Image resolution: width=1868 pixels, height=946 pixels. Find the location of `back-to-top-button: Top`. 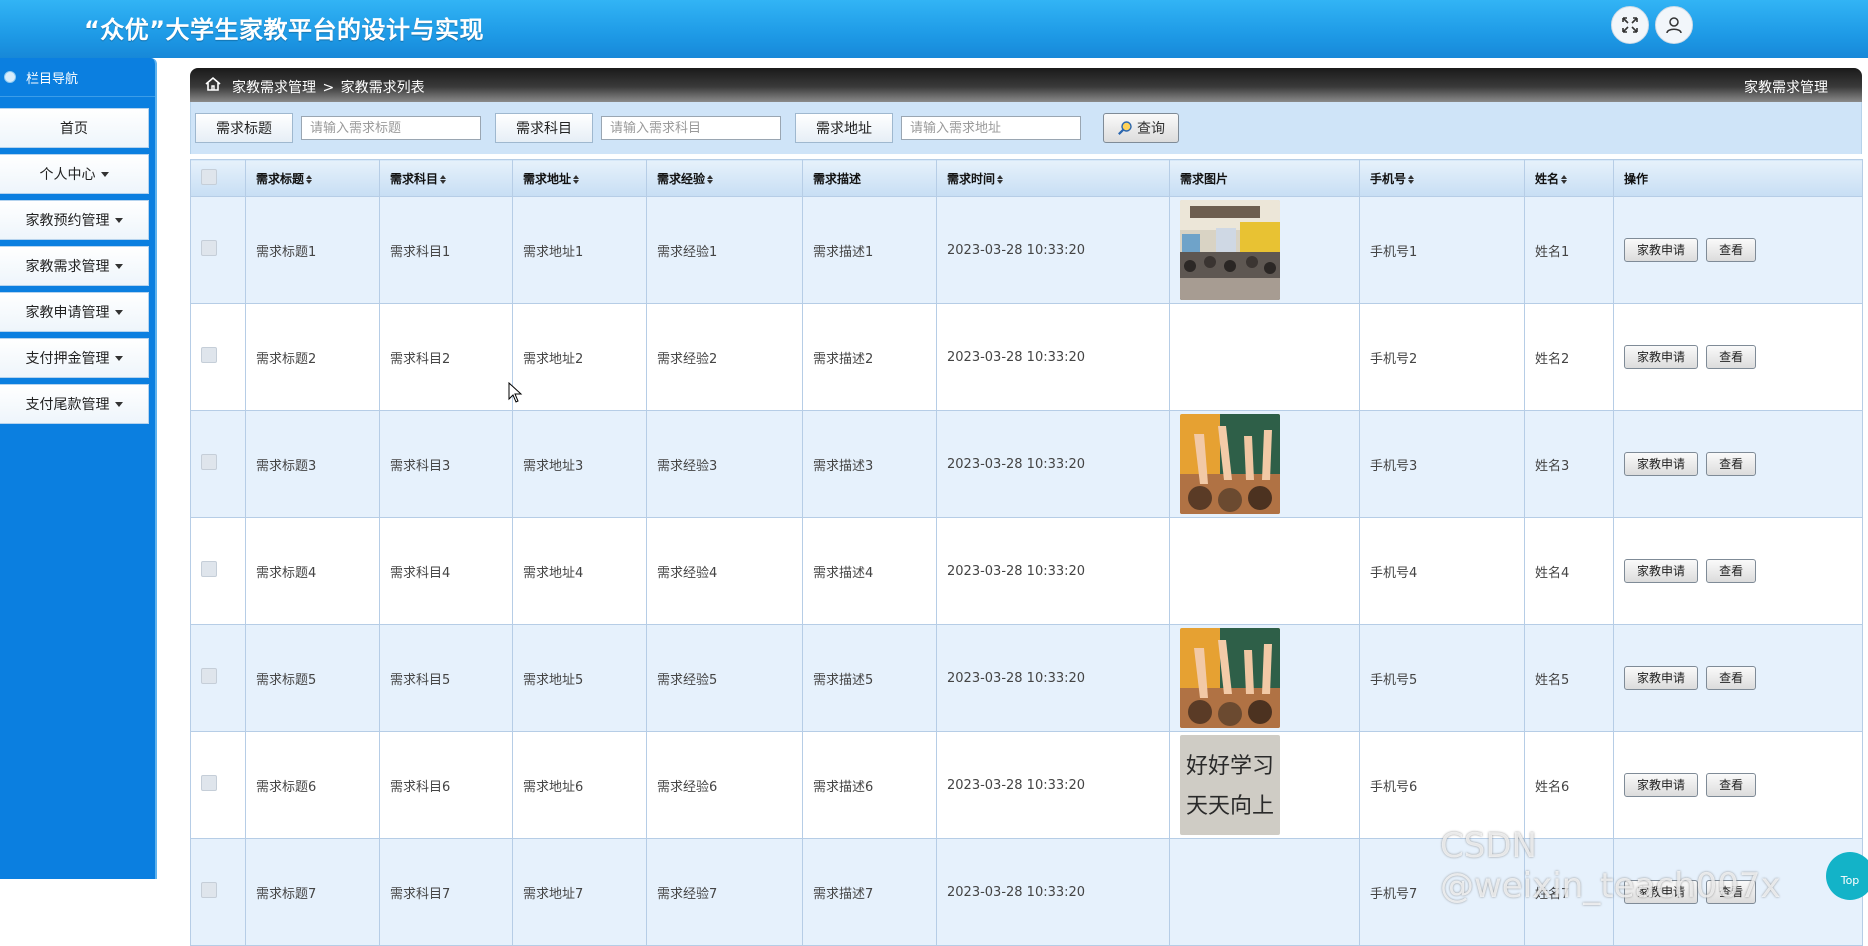

back-to-top-button: Top is located at coordinates (1847, 876).